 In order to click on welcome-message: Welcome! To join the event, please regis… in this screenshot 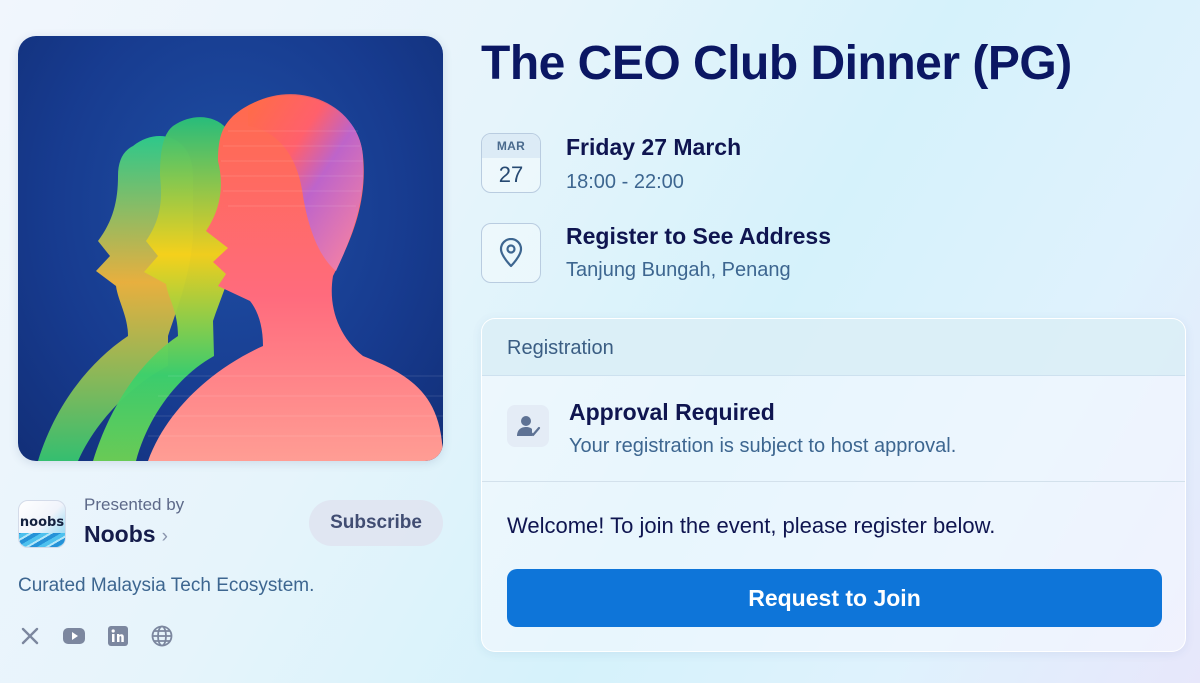, I will do `click(751, 525)`.